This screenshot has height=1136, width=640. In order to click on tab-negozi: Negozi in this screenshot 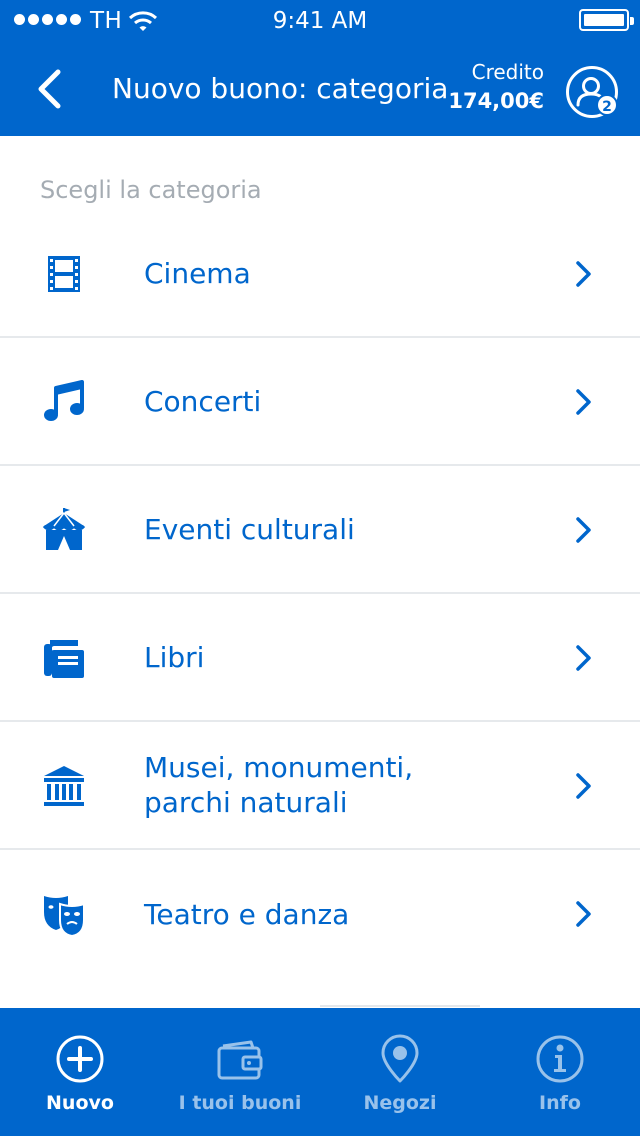, I will do `click(400, 1072)`.